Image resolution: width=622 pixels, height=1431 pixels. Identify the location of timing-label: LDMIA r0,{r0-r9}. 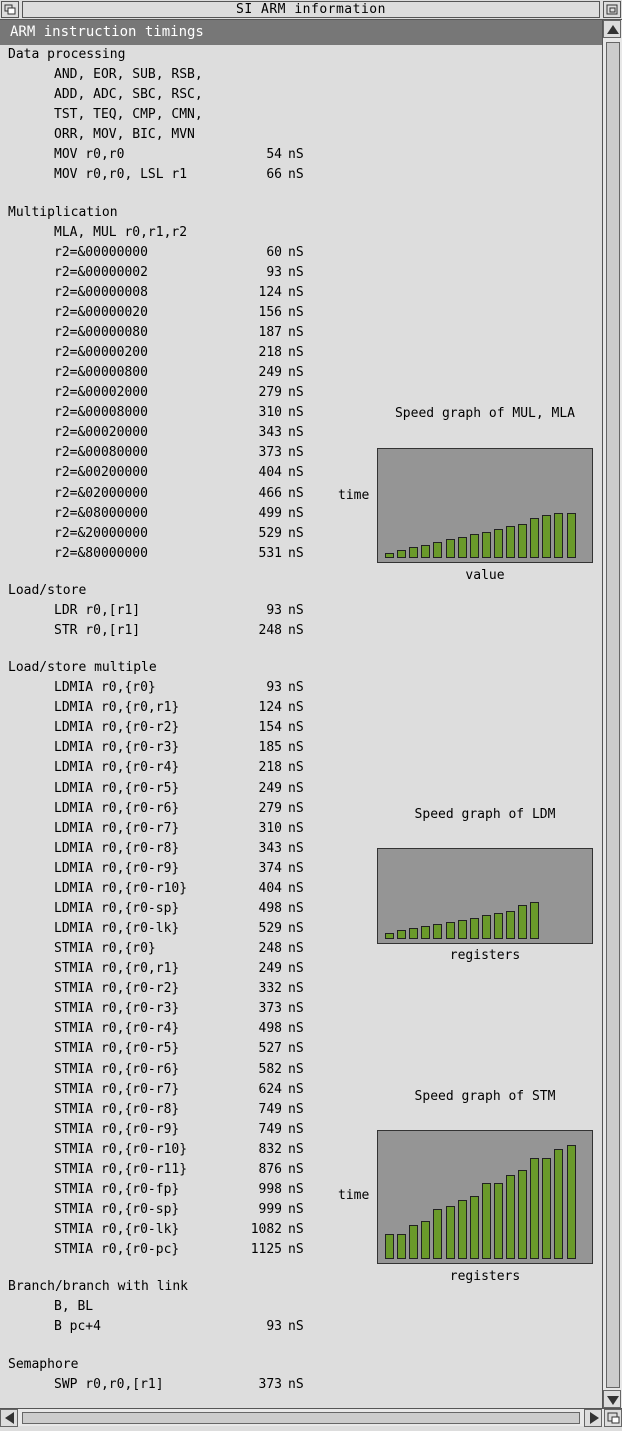
(117, 868).